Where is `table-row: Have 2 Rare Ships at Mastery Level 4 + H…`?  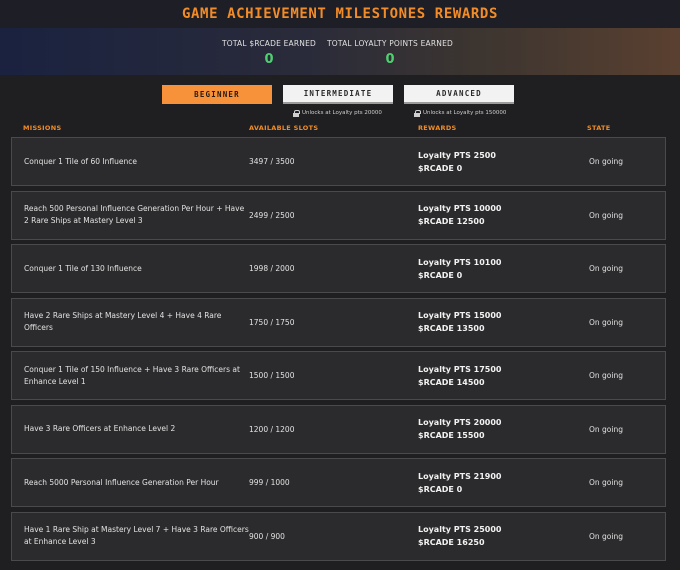 table-row: Have 2 Rare Ships at Mastery Level 4 + H… is located at coordinates (338, 322).